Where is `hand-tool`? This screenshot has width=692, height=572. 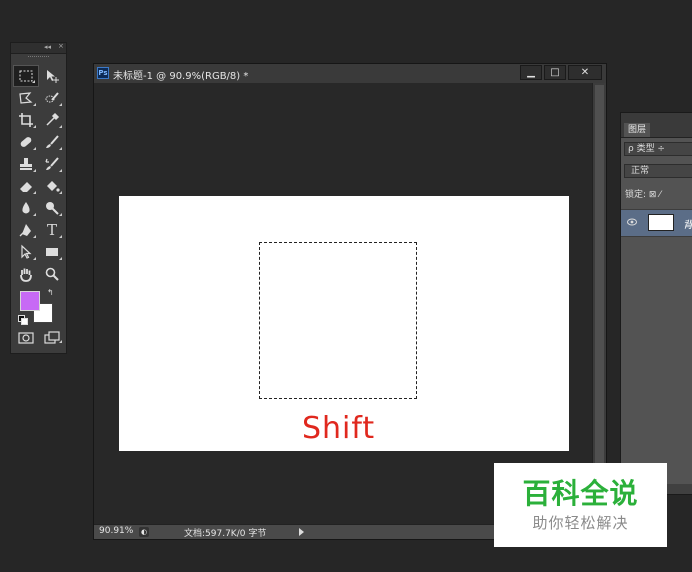 hand-tool is located at coordinates (26, 274).